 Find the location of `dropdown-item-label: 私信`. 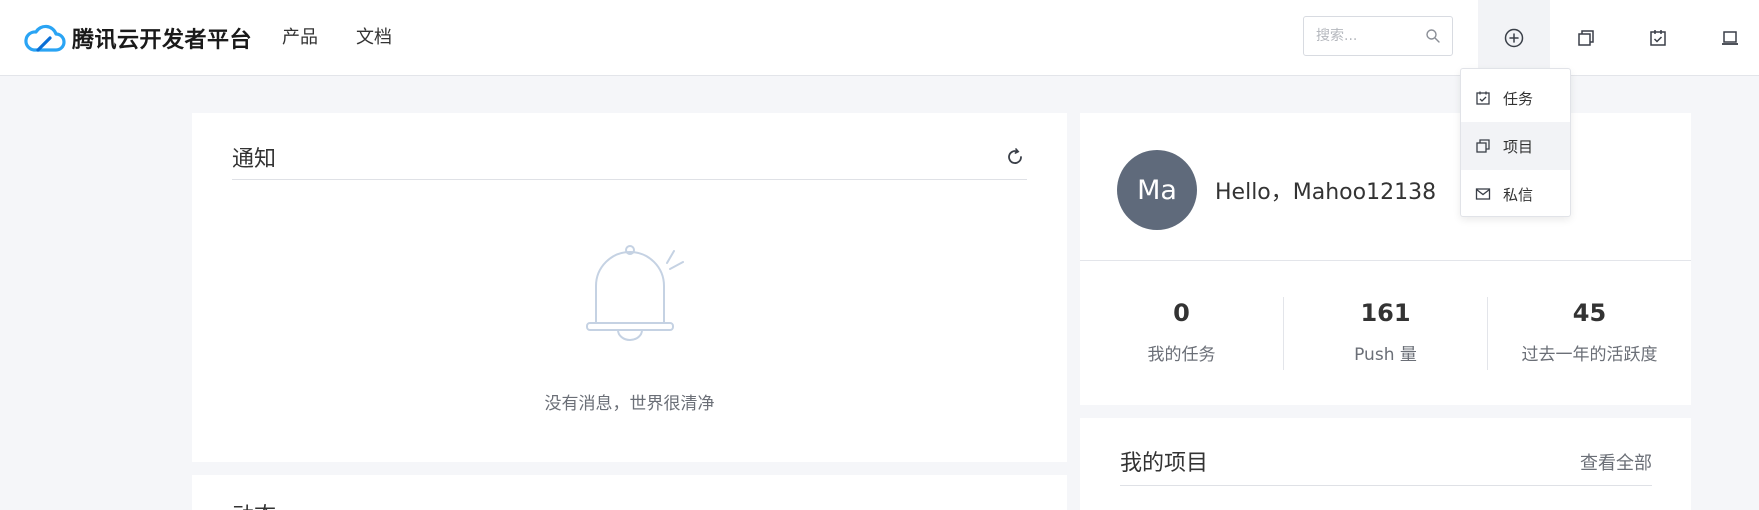

dropdown-item-label: 私信 is located at coordinates (1518, 194).